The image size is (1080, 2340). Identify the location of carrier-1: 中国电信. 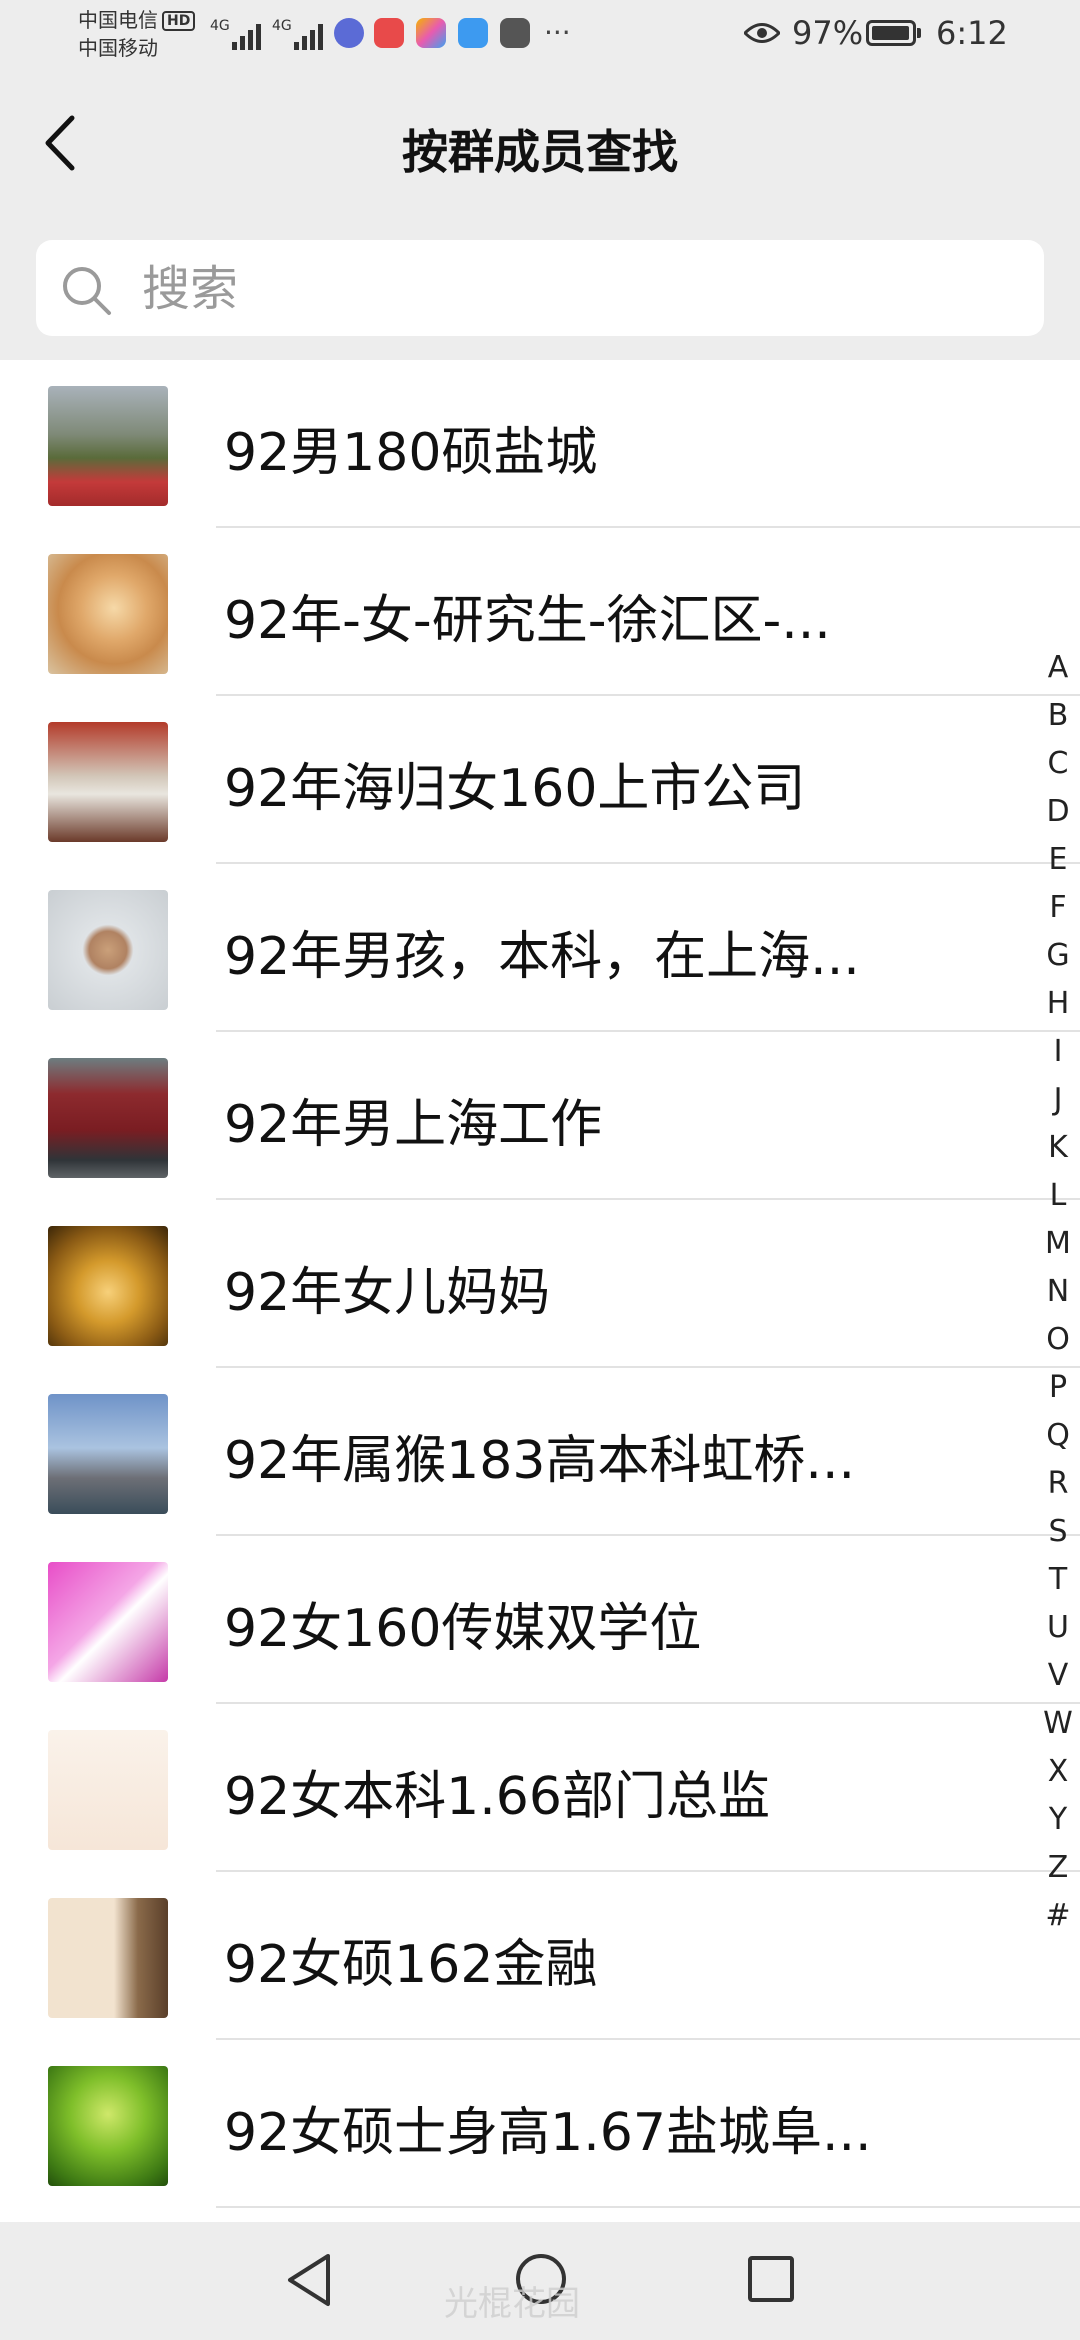
(118, 20).